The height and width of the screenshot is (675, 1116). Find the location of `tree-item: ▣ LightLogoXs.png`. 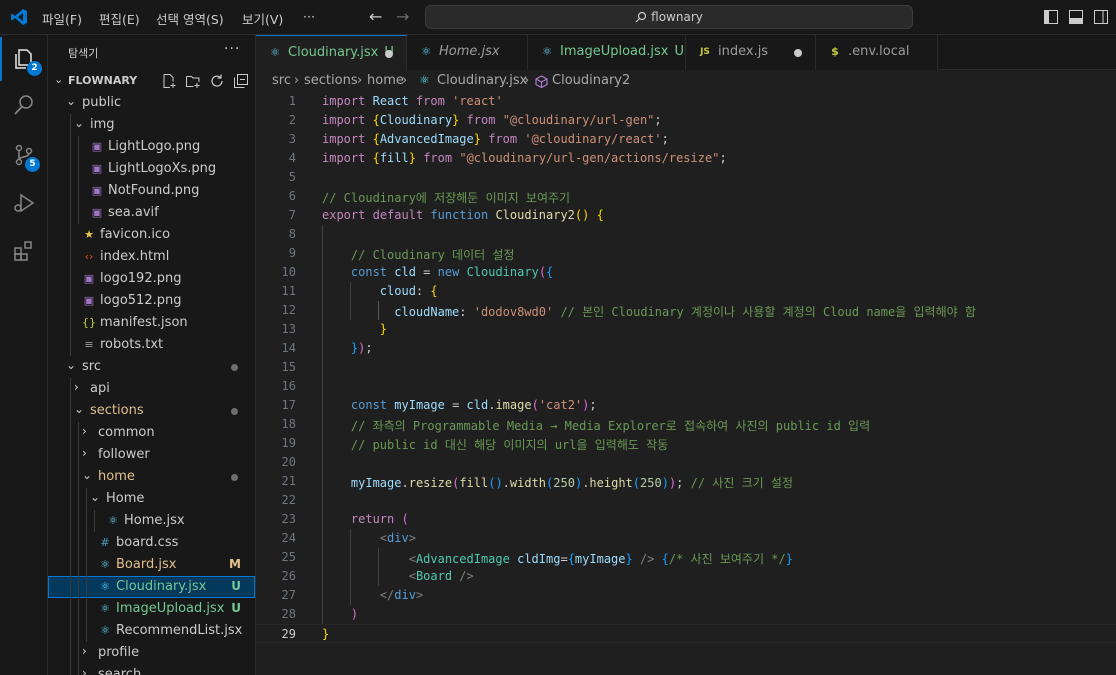

tree-item: ▣ LightLogoXs.png is located at coordinates (151, 169).